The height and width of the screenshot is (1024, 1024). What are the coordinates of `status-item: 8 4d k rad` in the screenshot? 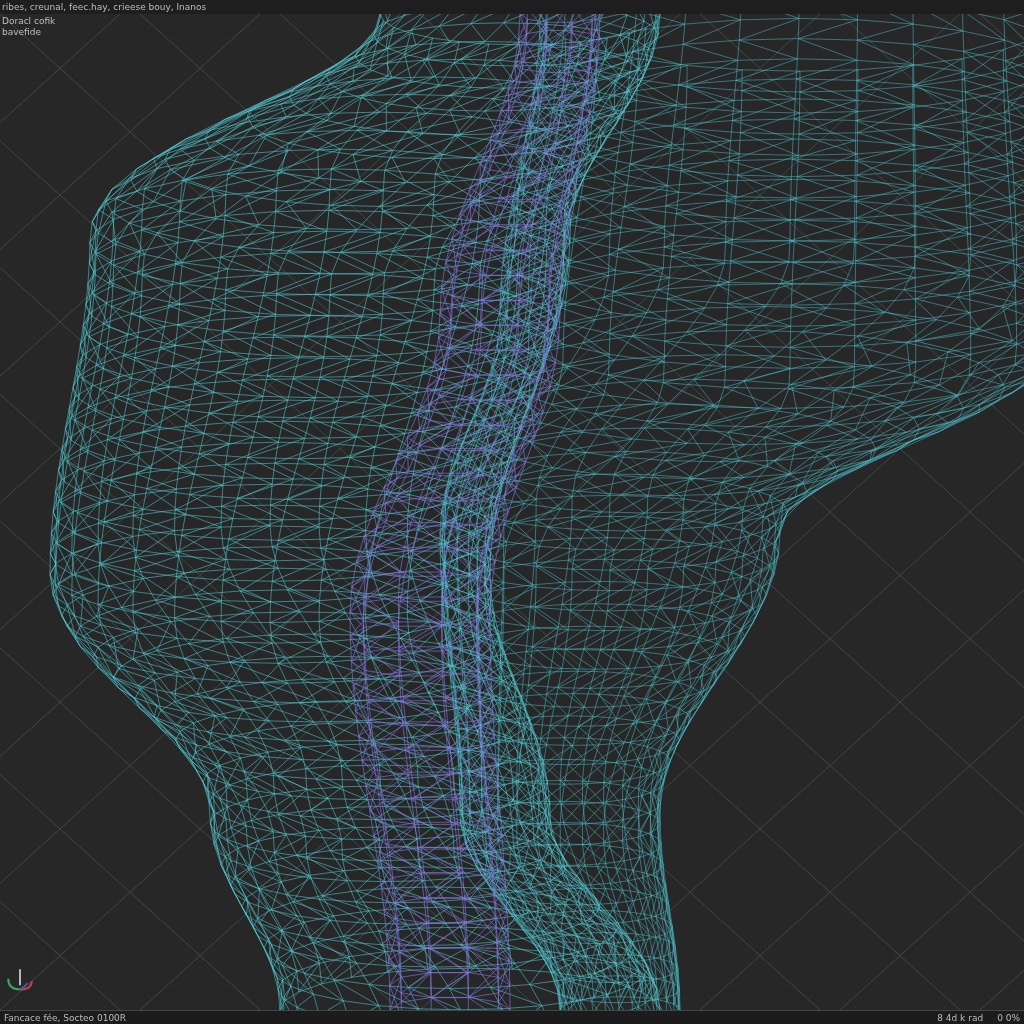 It's located at (960, 1017).